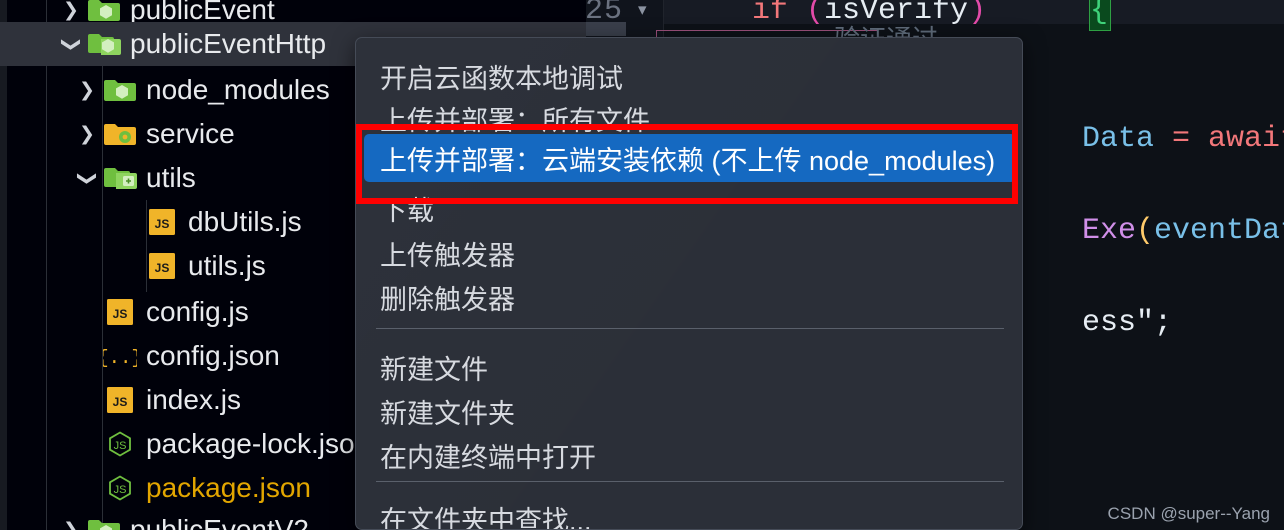 This screenshot has width=1284, height=530. I want to click on menu-item-new-file: 新建文件, so click(689, 367).